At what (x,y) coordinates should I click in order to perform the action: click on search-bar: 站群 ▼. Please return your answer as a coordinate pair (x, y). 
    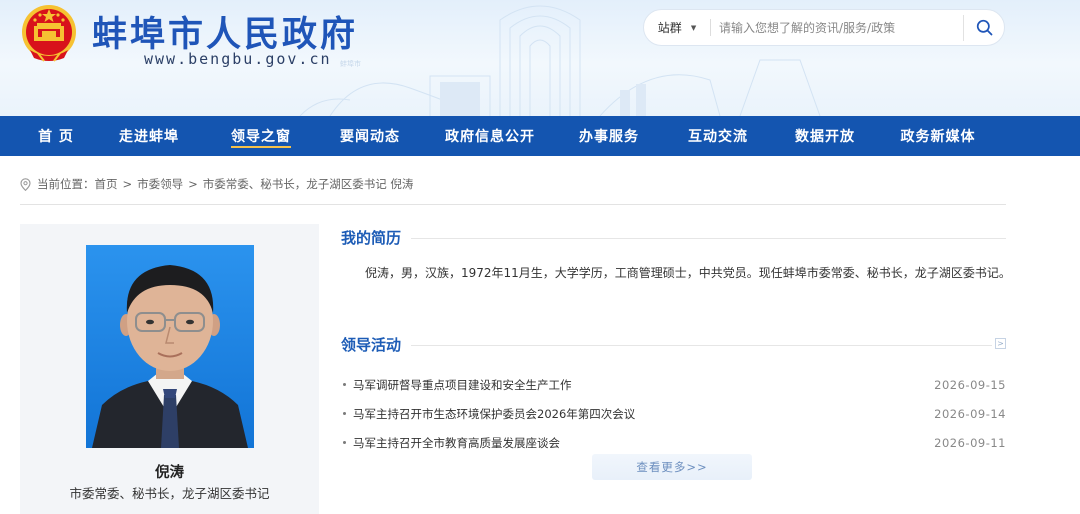
    Looking at the image, I should click on (824, 27).